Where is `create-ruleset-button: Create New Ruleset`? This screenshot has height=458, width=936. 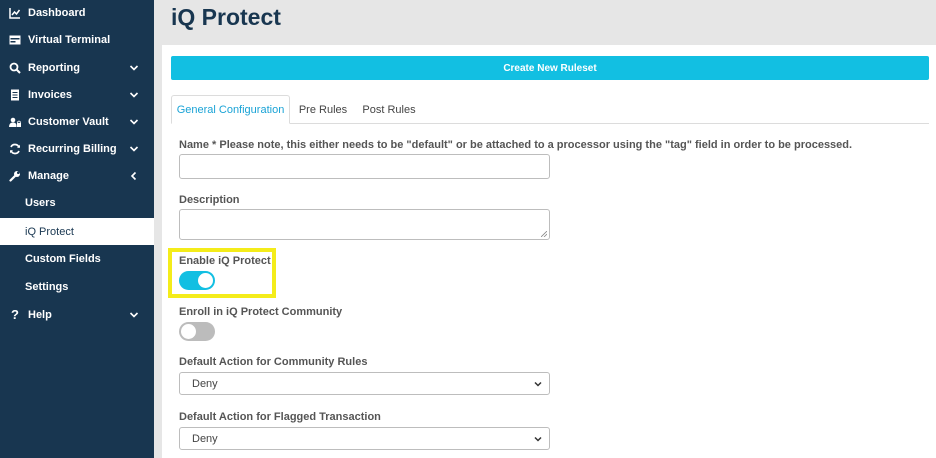 create-ruleset-button: Create New Ruleset is located at coordinates (550, 68).